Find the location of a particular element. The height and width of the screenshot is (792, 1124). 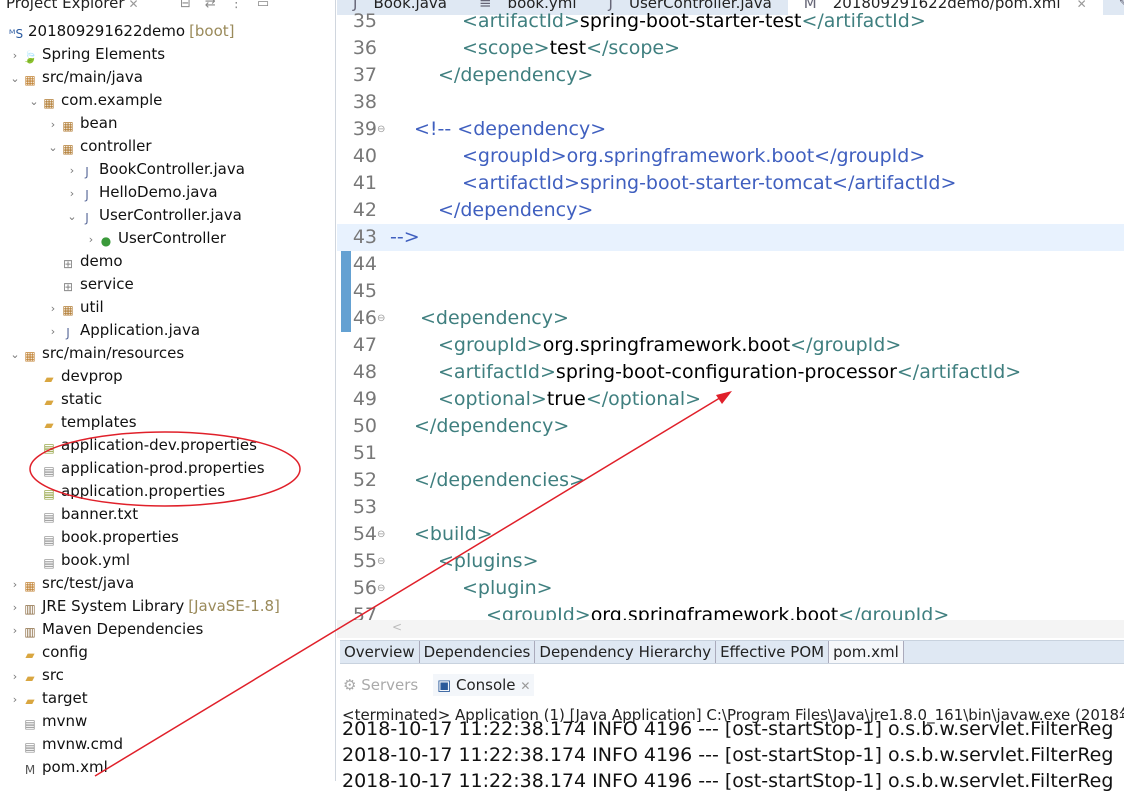

tree-item: ⊞ service is located at coordinates (90, 284).